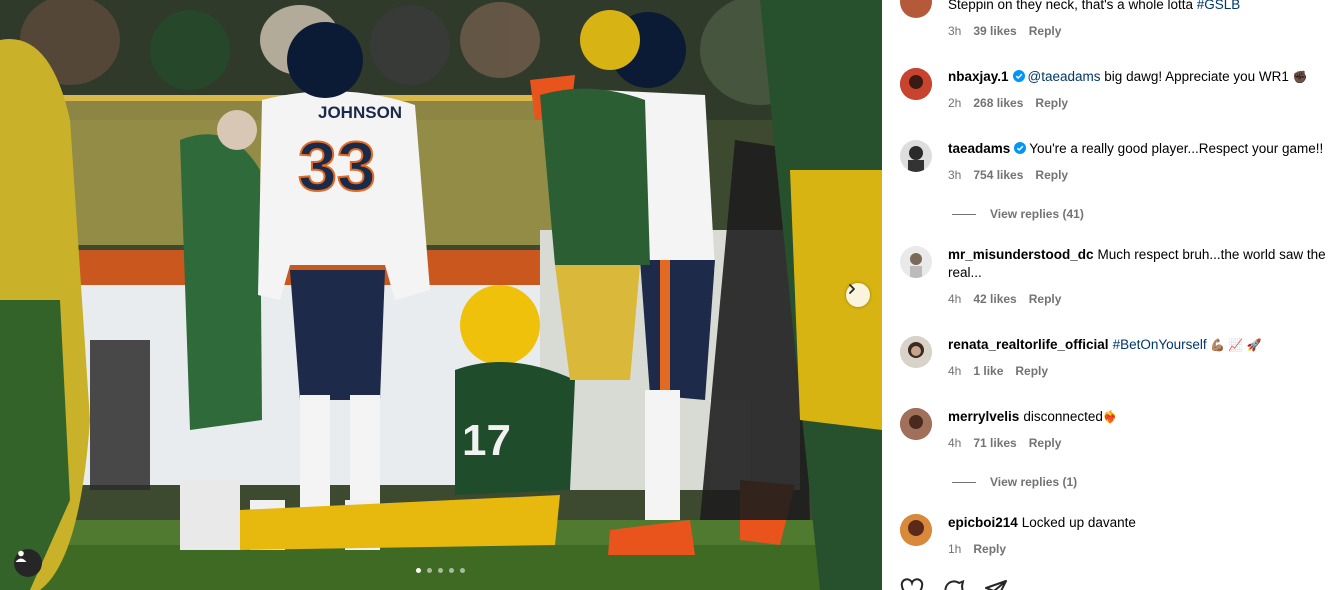  What do you see at coordinates (1063, 416) in the screenshot?
I see `comment-text: disconnected` at bounding box center [1063, 416].